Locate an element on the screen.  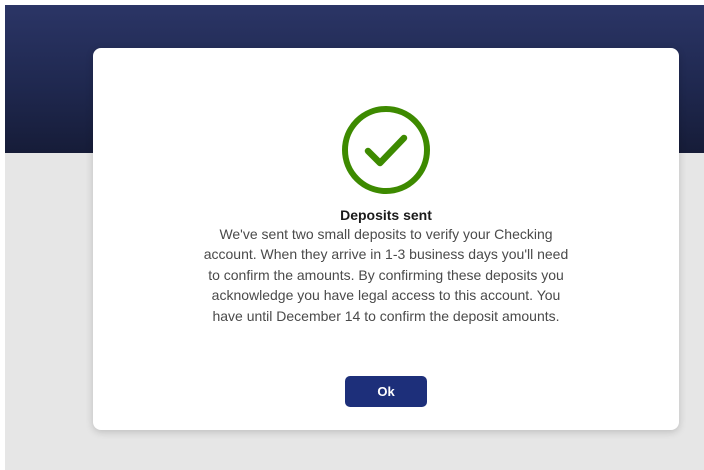
ok-button: Ok is located at coordinates (386, 391).